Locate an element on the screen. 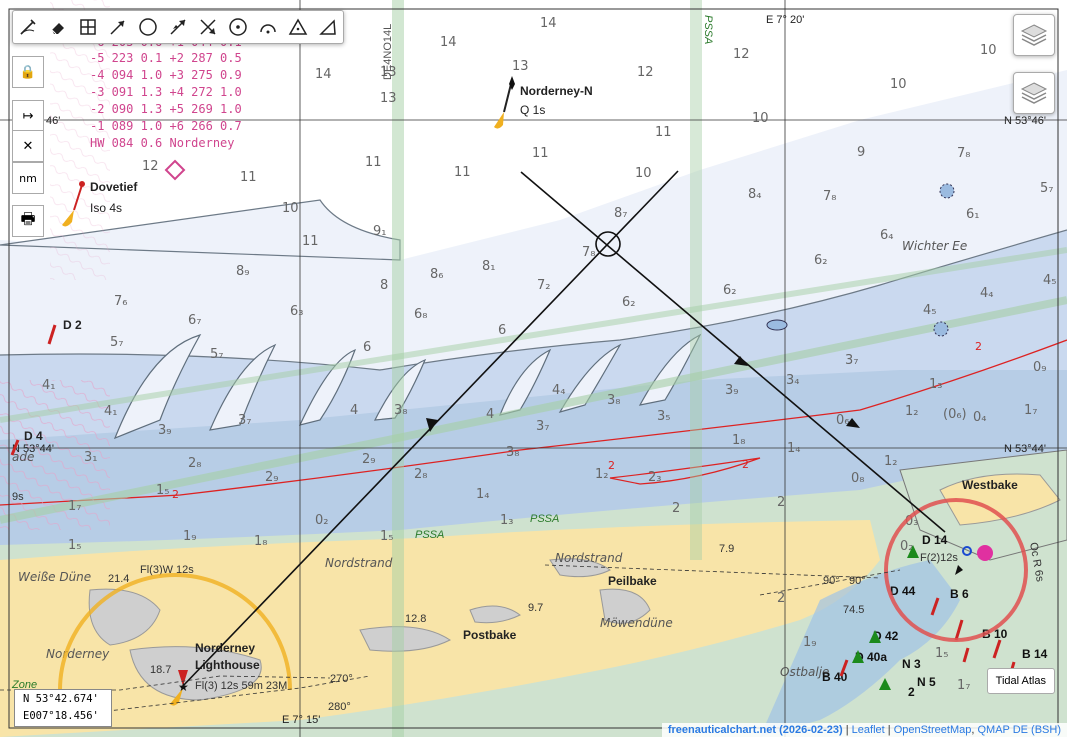  attribution-qmap-link: QMAP DE (BSH) is located at coordinates (1019, 730).